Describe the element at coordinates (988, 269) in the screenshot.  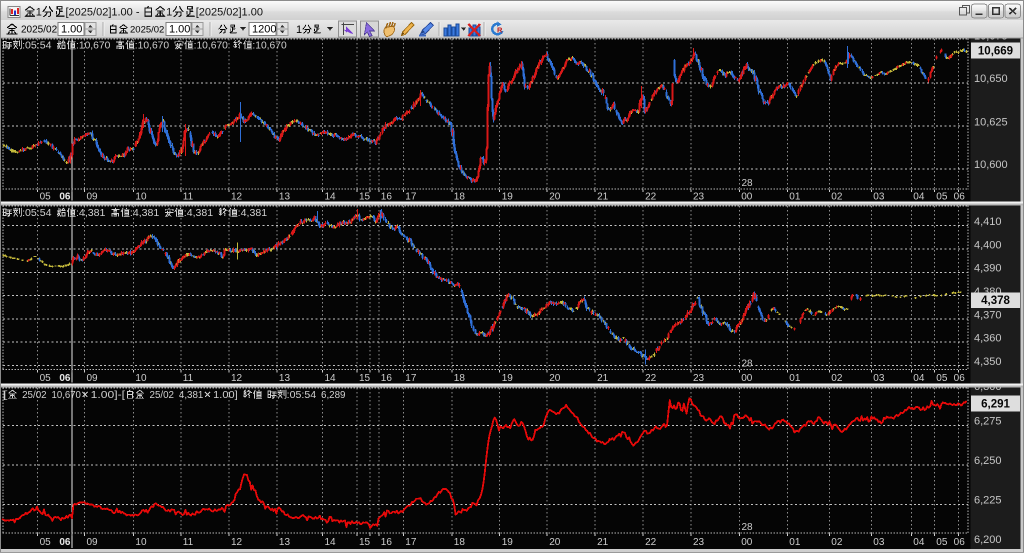
I see `svg-text: 4,390` at that location.